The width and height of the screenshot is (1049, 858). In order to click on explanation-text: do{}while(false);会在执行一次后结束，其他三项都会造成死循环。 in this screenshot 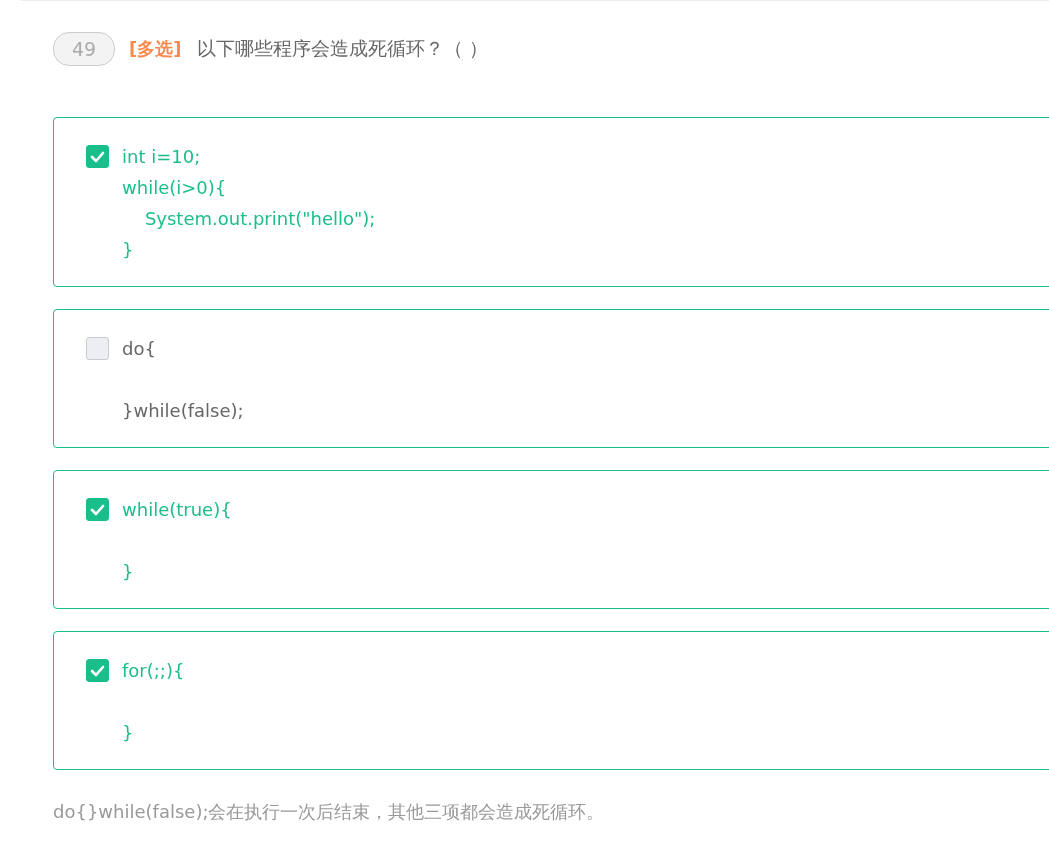, I will do `click(329, 812)`.